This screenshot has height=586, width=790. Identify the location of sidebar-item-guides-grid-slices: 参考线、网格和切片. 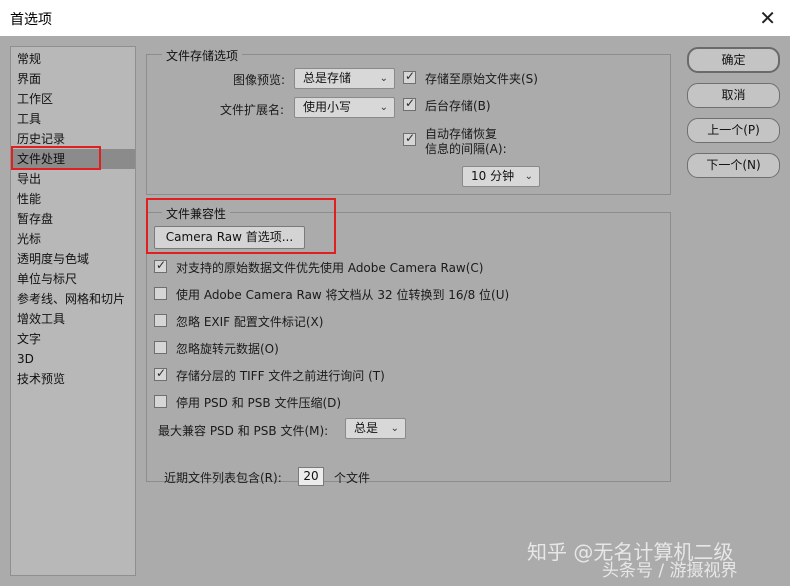
(73, 299).